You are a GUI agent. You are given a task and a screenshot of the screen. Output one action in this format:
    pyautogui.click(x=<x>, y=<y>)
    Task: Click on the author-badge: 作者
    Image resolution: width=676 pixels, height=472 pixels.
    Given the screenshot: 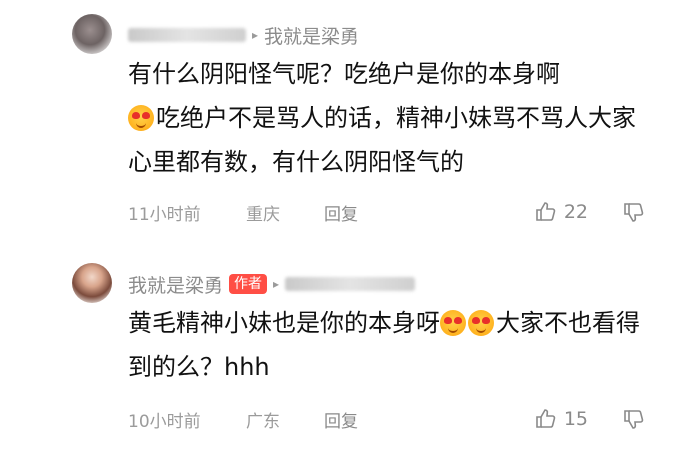 What is the action you would take?
    pyautogui.click(x=248, y=284)
    